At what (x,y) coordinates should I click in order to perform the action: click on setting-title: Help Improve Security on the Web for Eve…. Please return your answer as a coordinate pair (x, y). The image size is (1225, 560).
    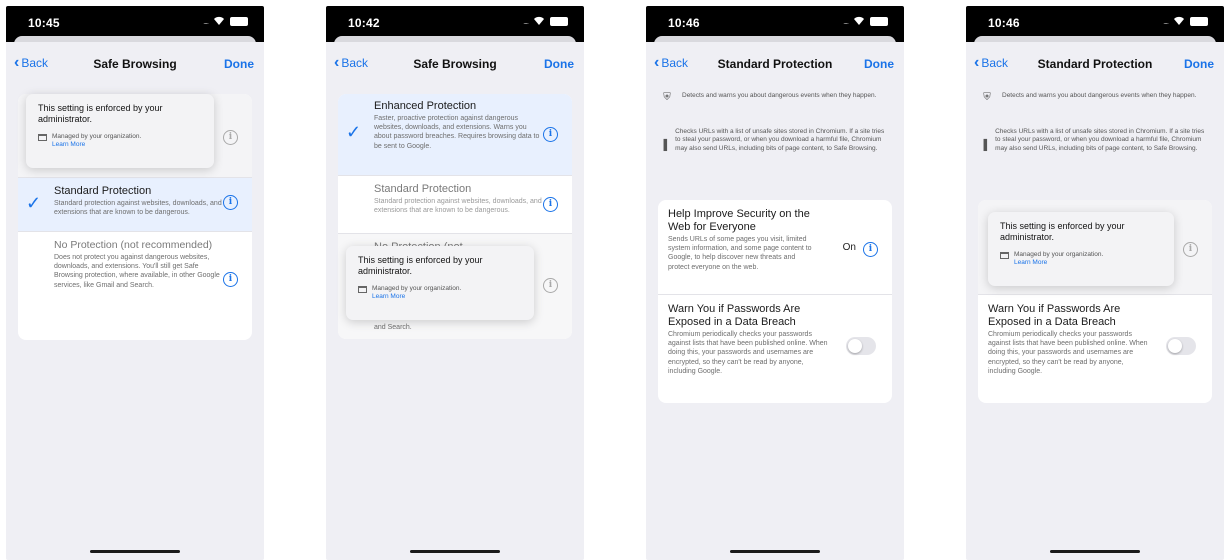
    Looking at the image, I should click on (739, 220).